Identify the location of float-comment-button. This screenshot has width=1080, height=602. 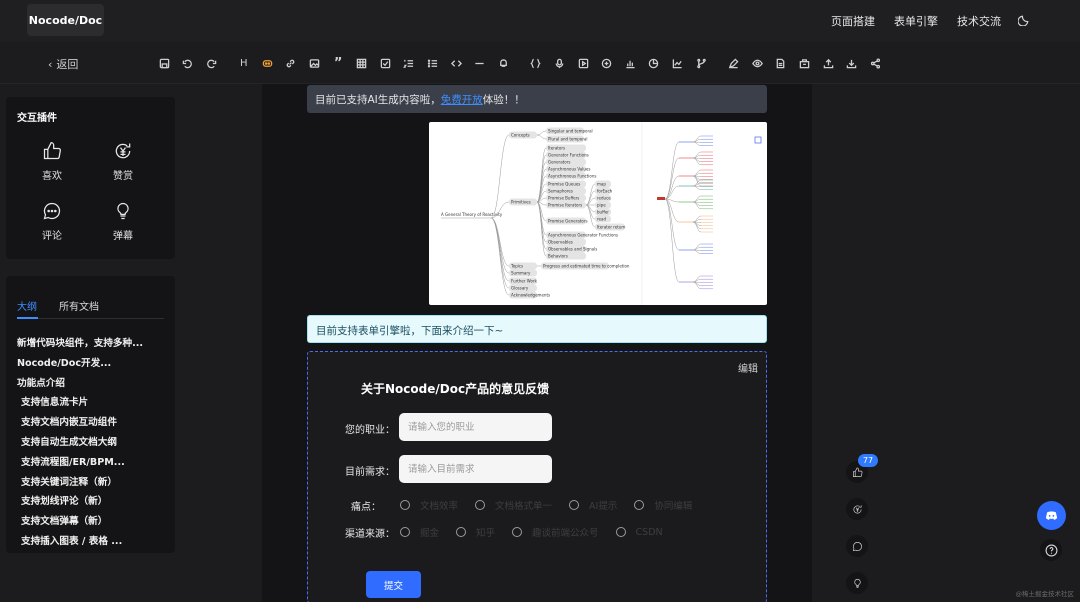
(857, 546).